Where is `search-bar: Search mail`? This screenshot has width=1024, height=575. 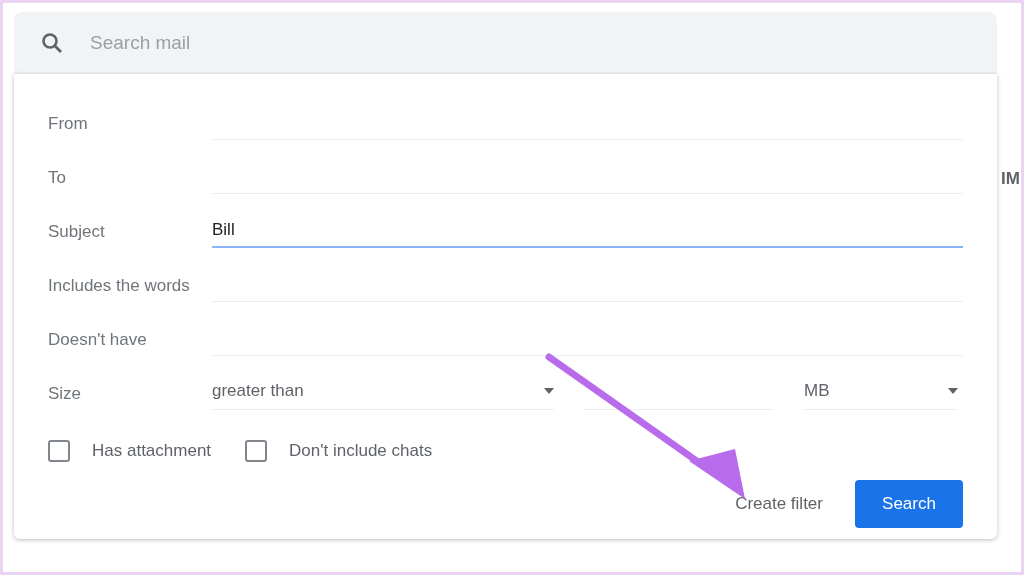 search-bar: Search mail is located at coordinates (505, 43).